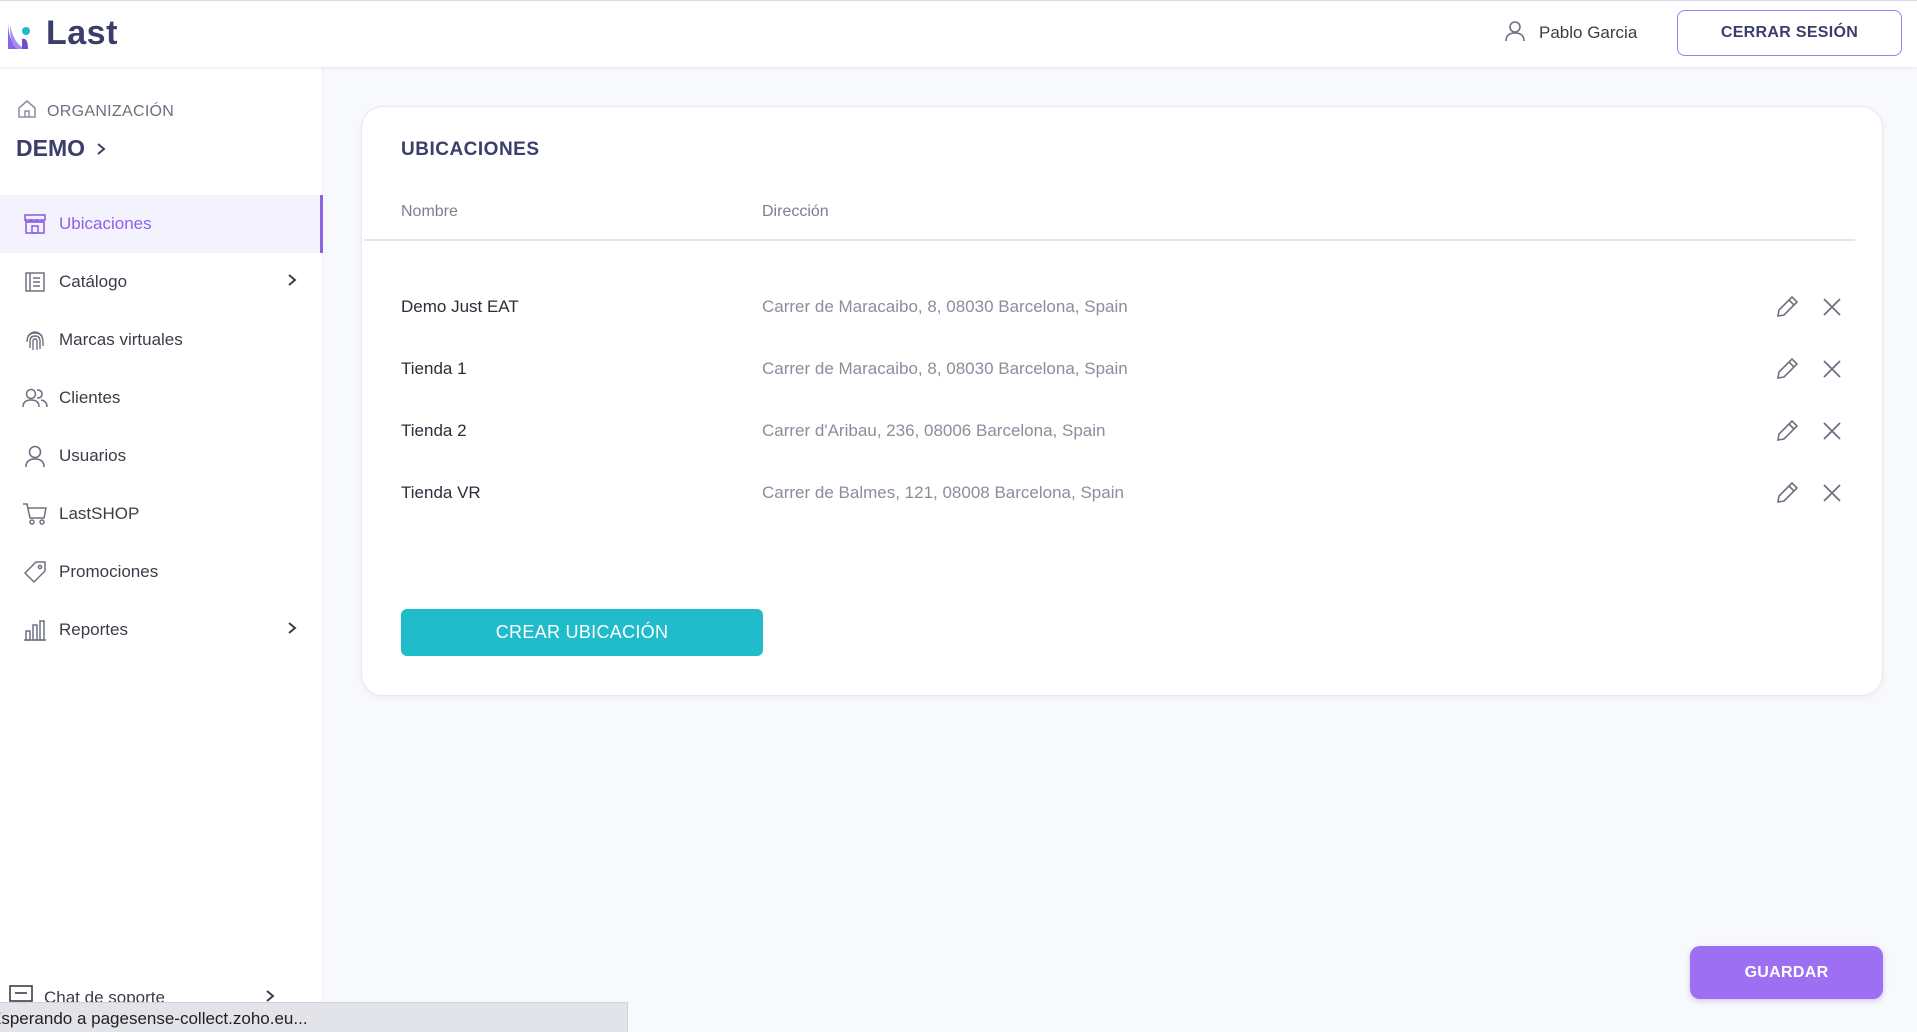 This screenshot has height=1032, width=1917. Describe the element at coordinates (35, 514) in the screenshot. I see `cart-icon` at that location.